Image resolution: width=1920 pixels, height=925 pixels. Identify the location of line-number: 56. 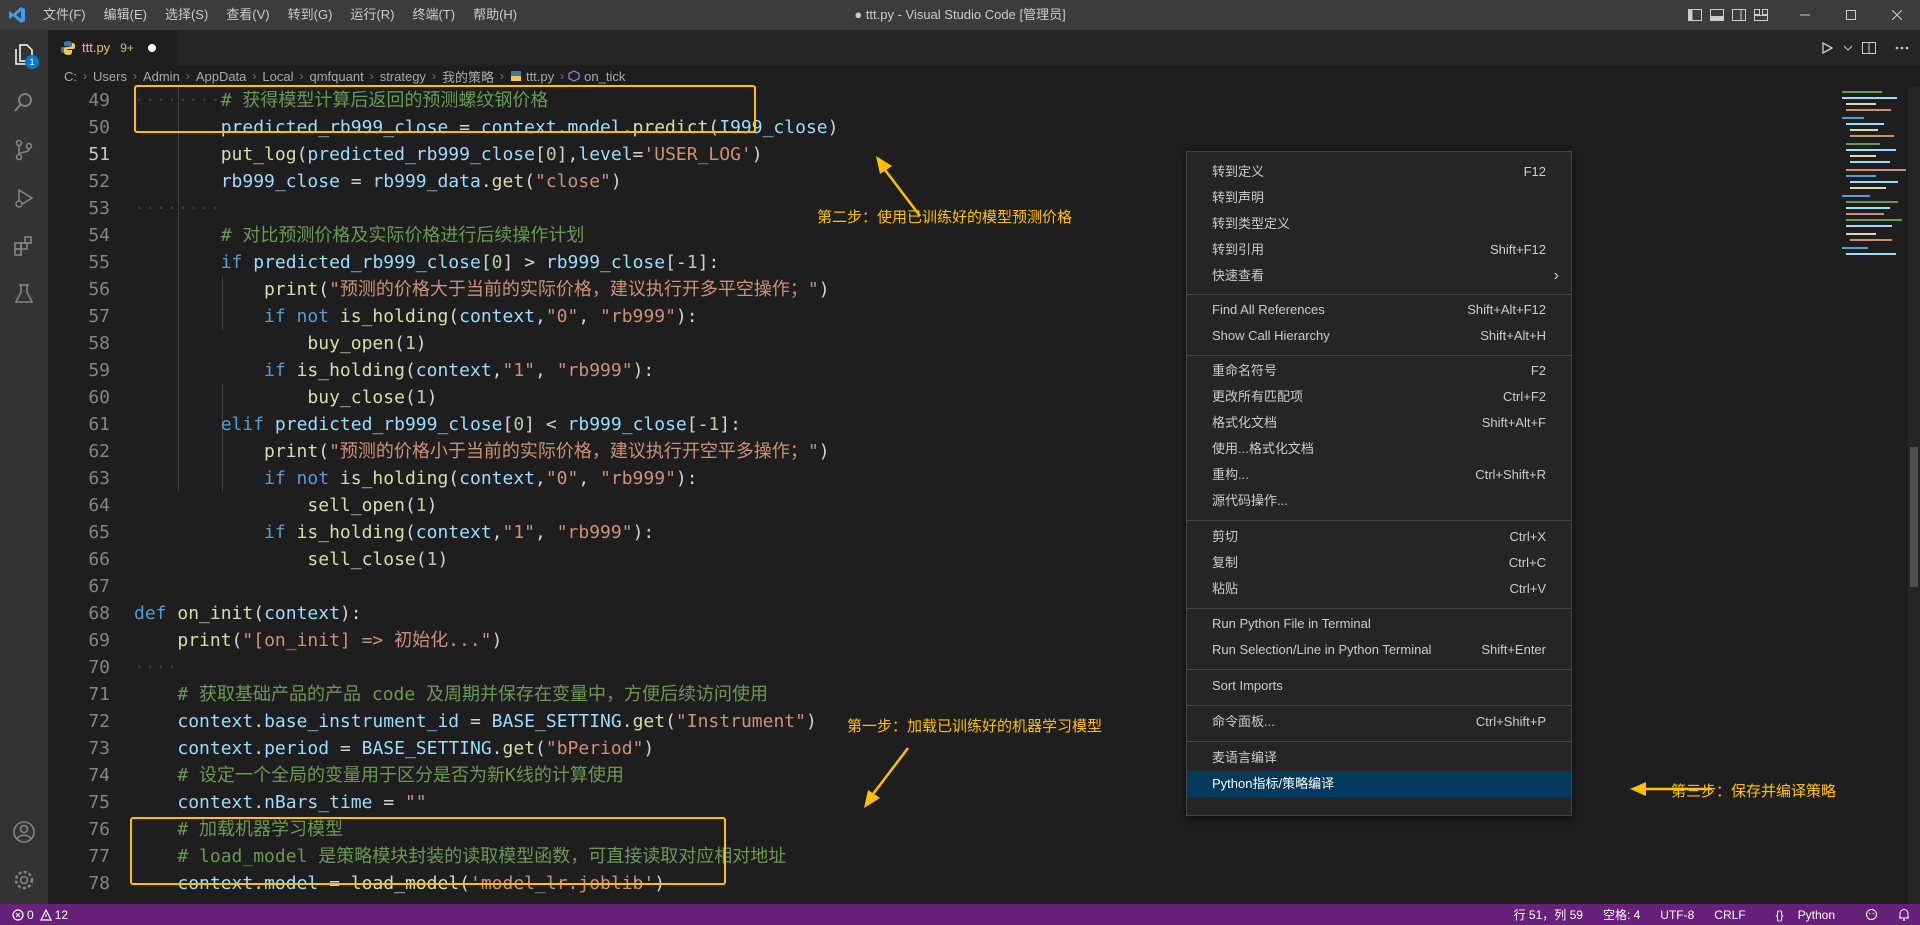
(99, 289).